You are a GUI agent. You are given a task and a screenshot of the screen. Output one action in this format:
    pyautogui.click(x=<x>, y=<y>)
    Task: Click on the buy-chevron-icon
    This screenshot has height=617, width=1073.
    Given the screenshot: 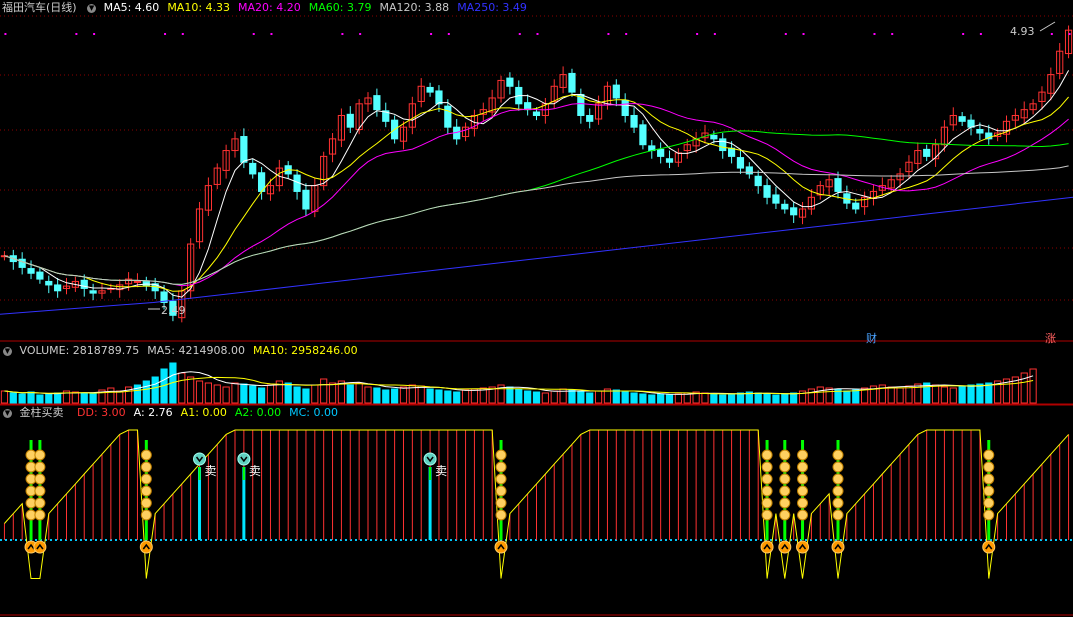 What is the action you would take?
    pyautogui.click(x=40, y=547)
    